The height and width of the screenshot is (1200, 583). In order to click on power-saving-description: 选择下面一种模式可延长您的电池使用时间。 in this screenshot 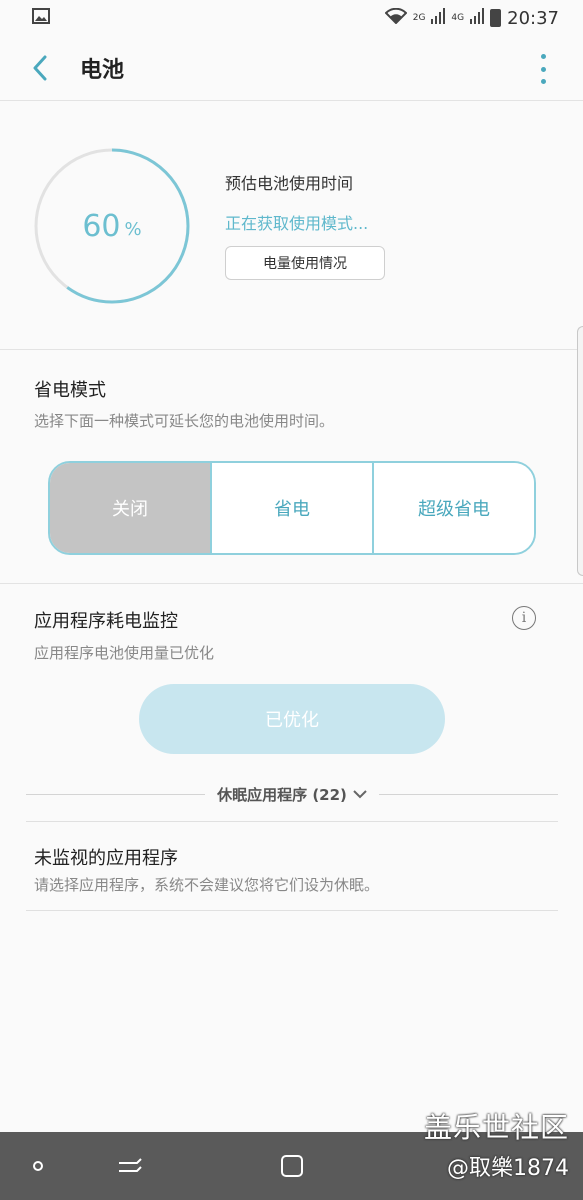, I will do `click(184, 421)`.